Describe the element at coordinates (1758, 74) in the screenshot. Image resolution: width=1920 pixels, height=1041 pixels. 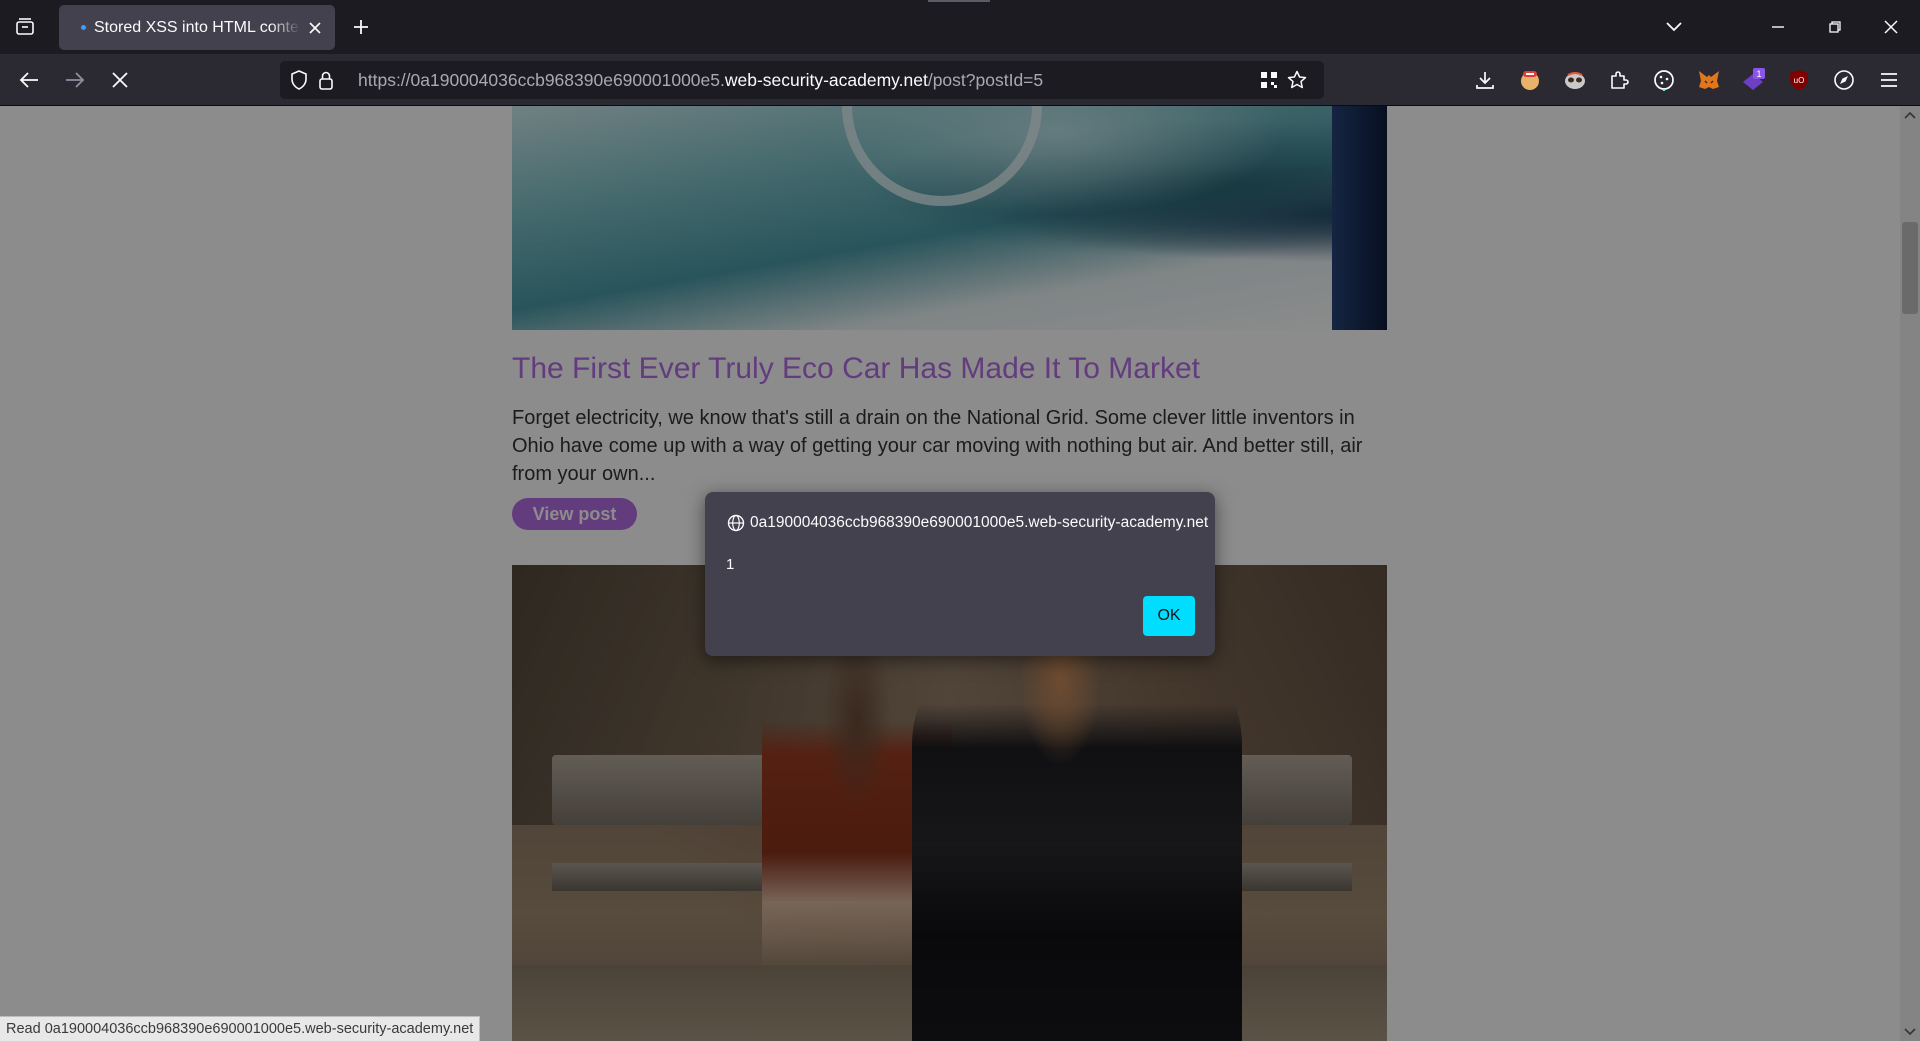
I see `notification-badge: 1` at that location.